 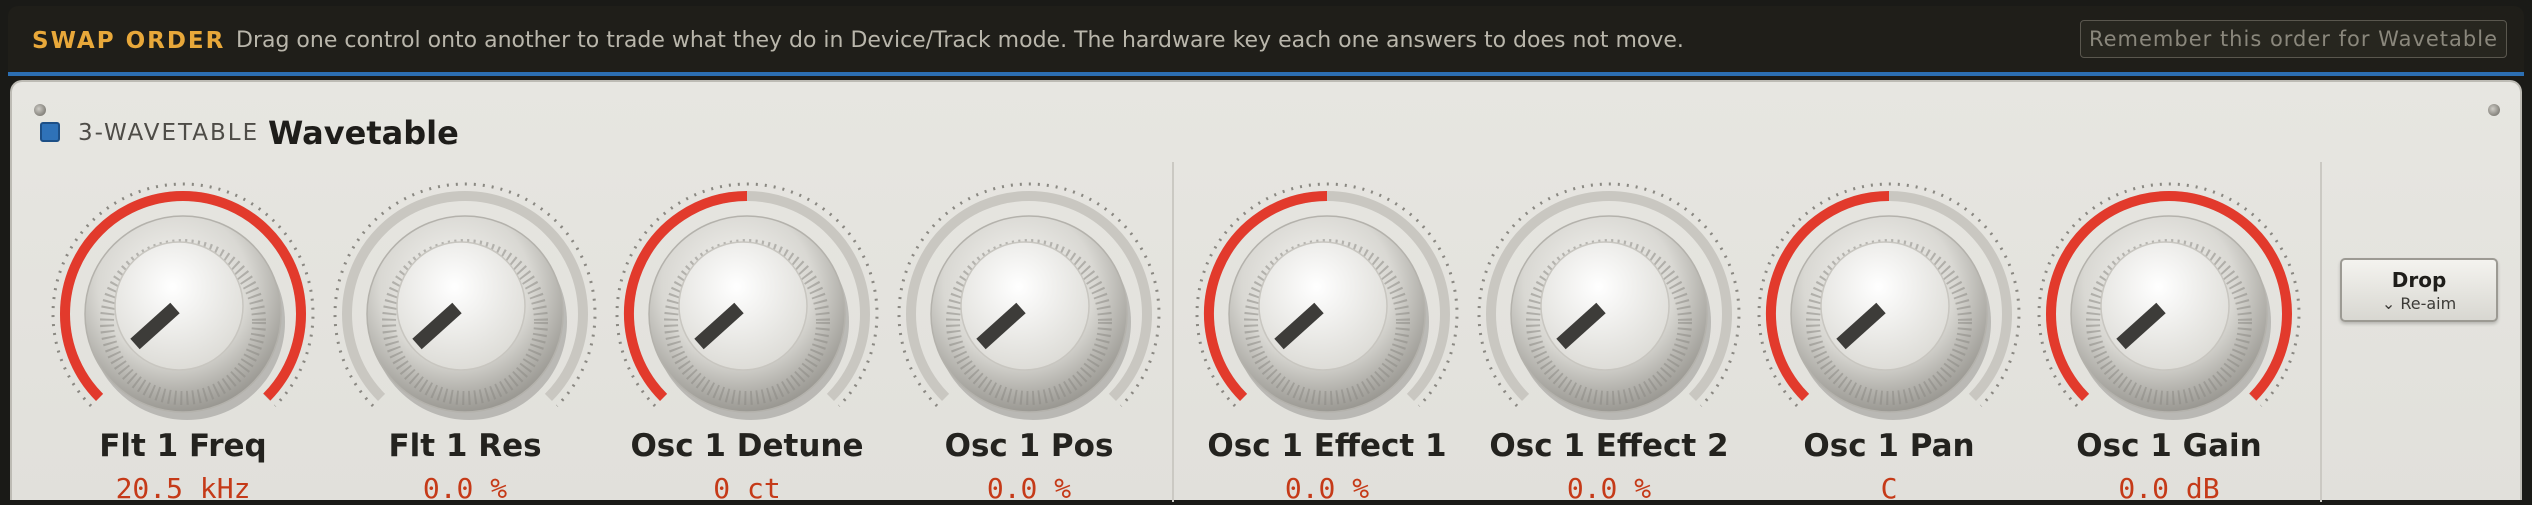 I want to click on knob-osc-1-pan: Osc 1 Pan C, so click(x=1889, y=328).